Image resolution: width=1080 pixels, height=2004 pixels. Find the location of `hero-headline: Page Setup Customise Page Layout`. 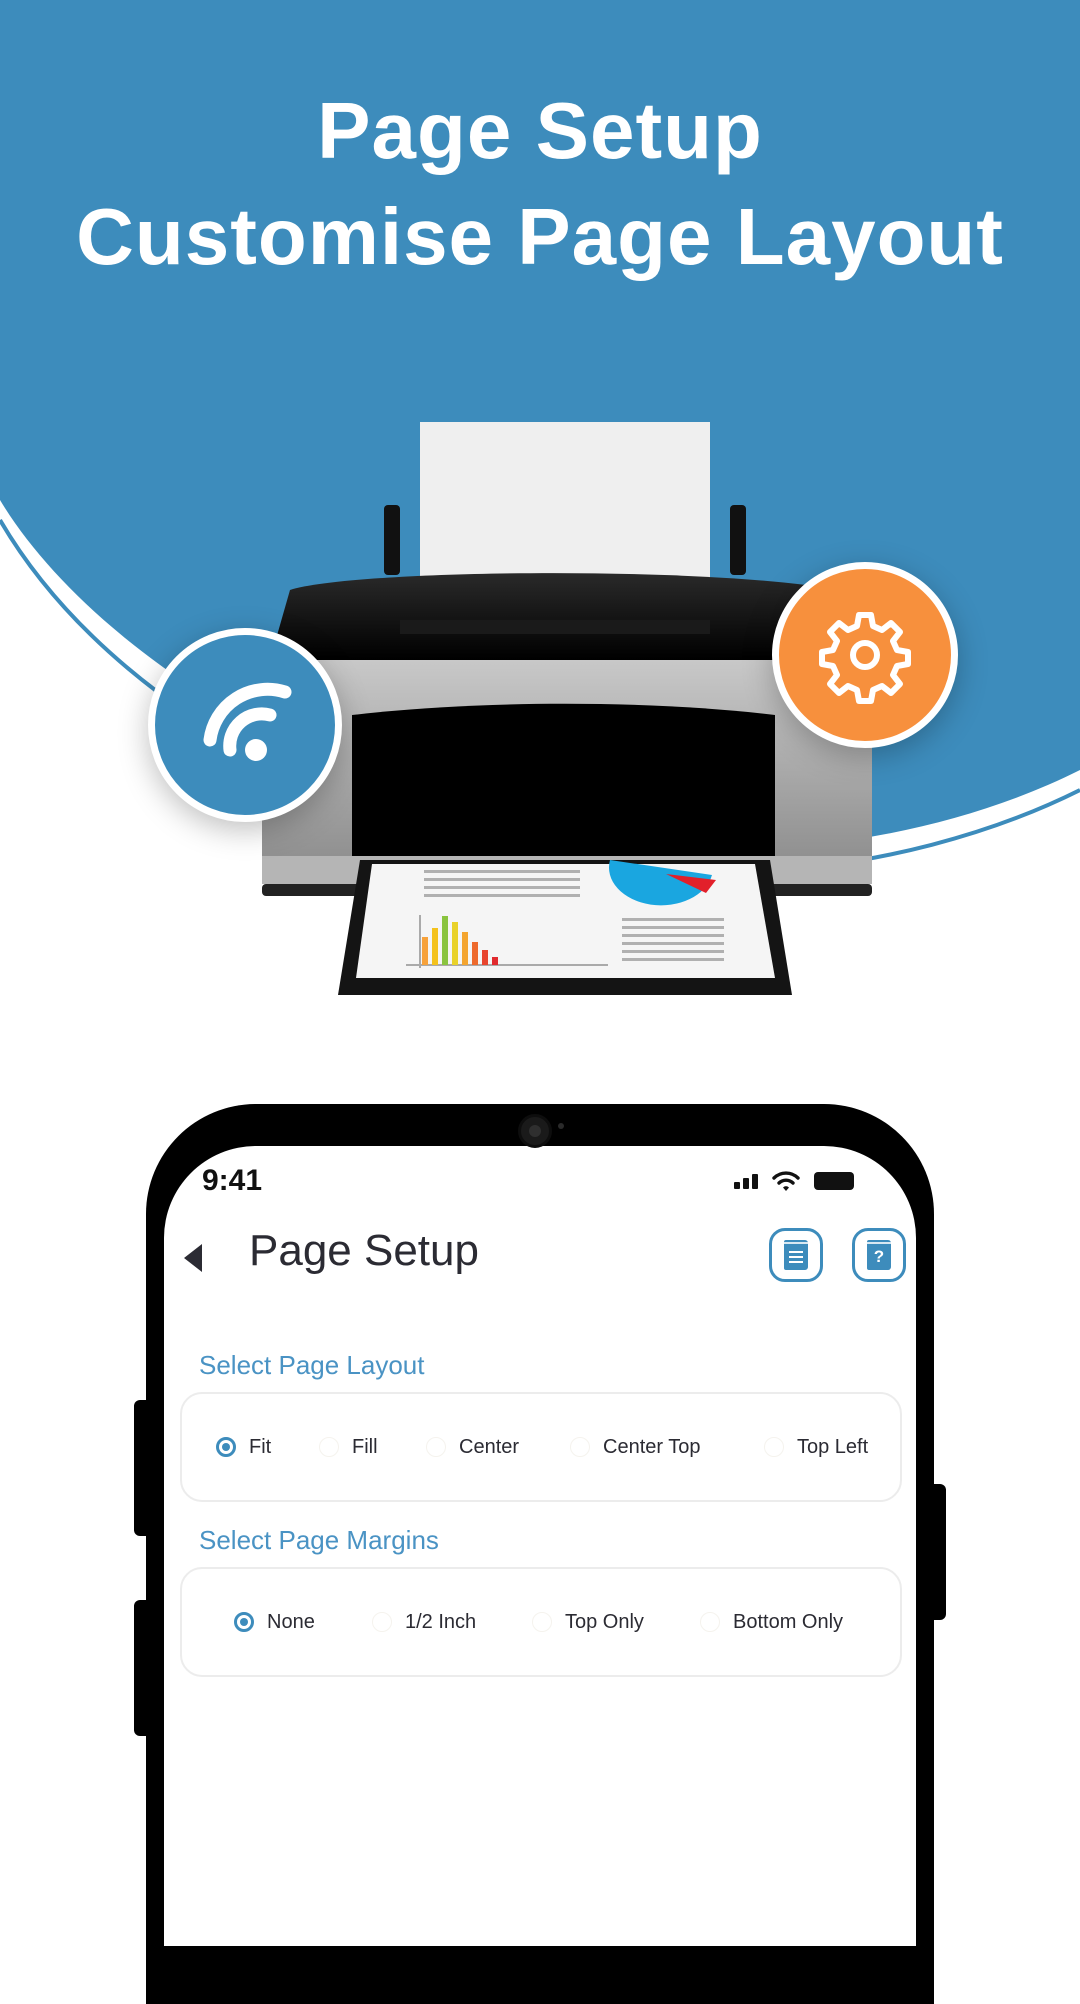

hero-headline: Page Setup Customise Page Layout is located at coordinates (540, 184).